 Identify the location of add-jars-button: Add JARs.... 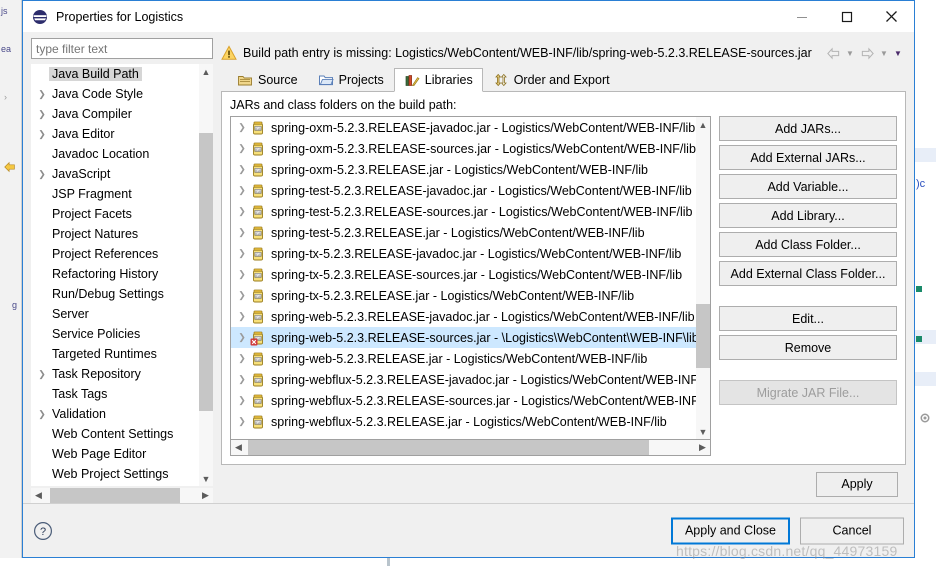
(808, 128).